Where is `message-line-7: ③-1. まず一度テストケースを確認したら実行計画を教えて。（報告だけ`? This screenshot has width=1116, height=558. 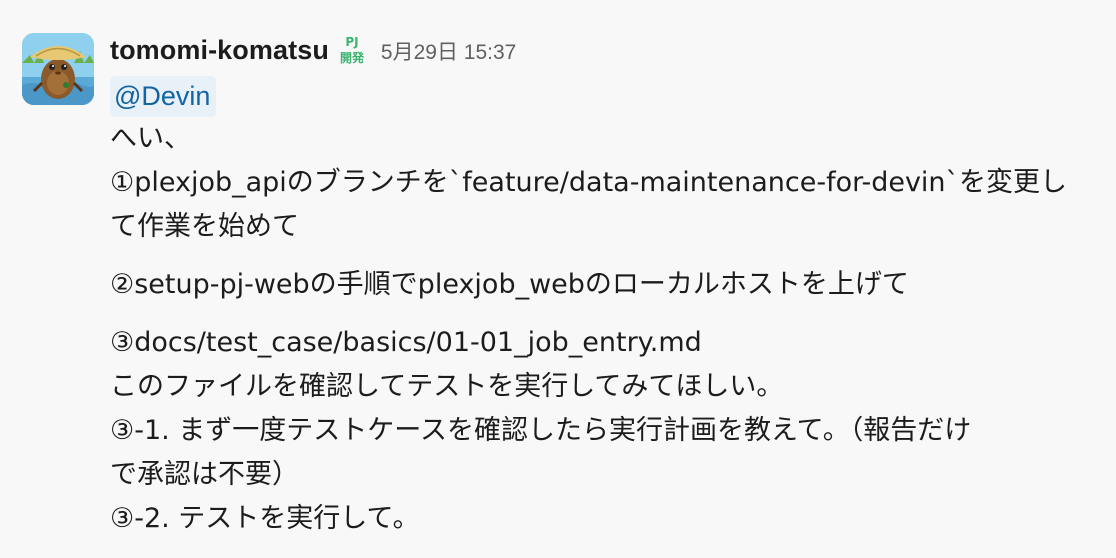
message-line-7: ③-1. まず一度テストケースを確認したら実行計画を教えて。（報告だけ is located at coordinates (541, 430).